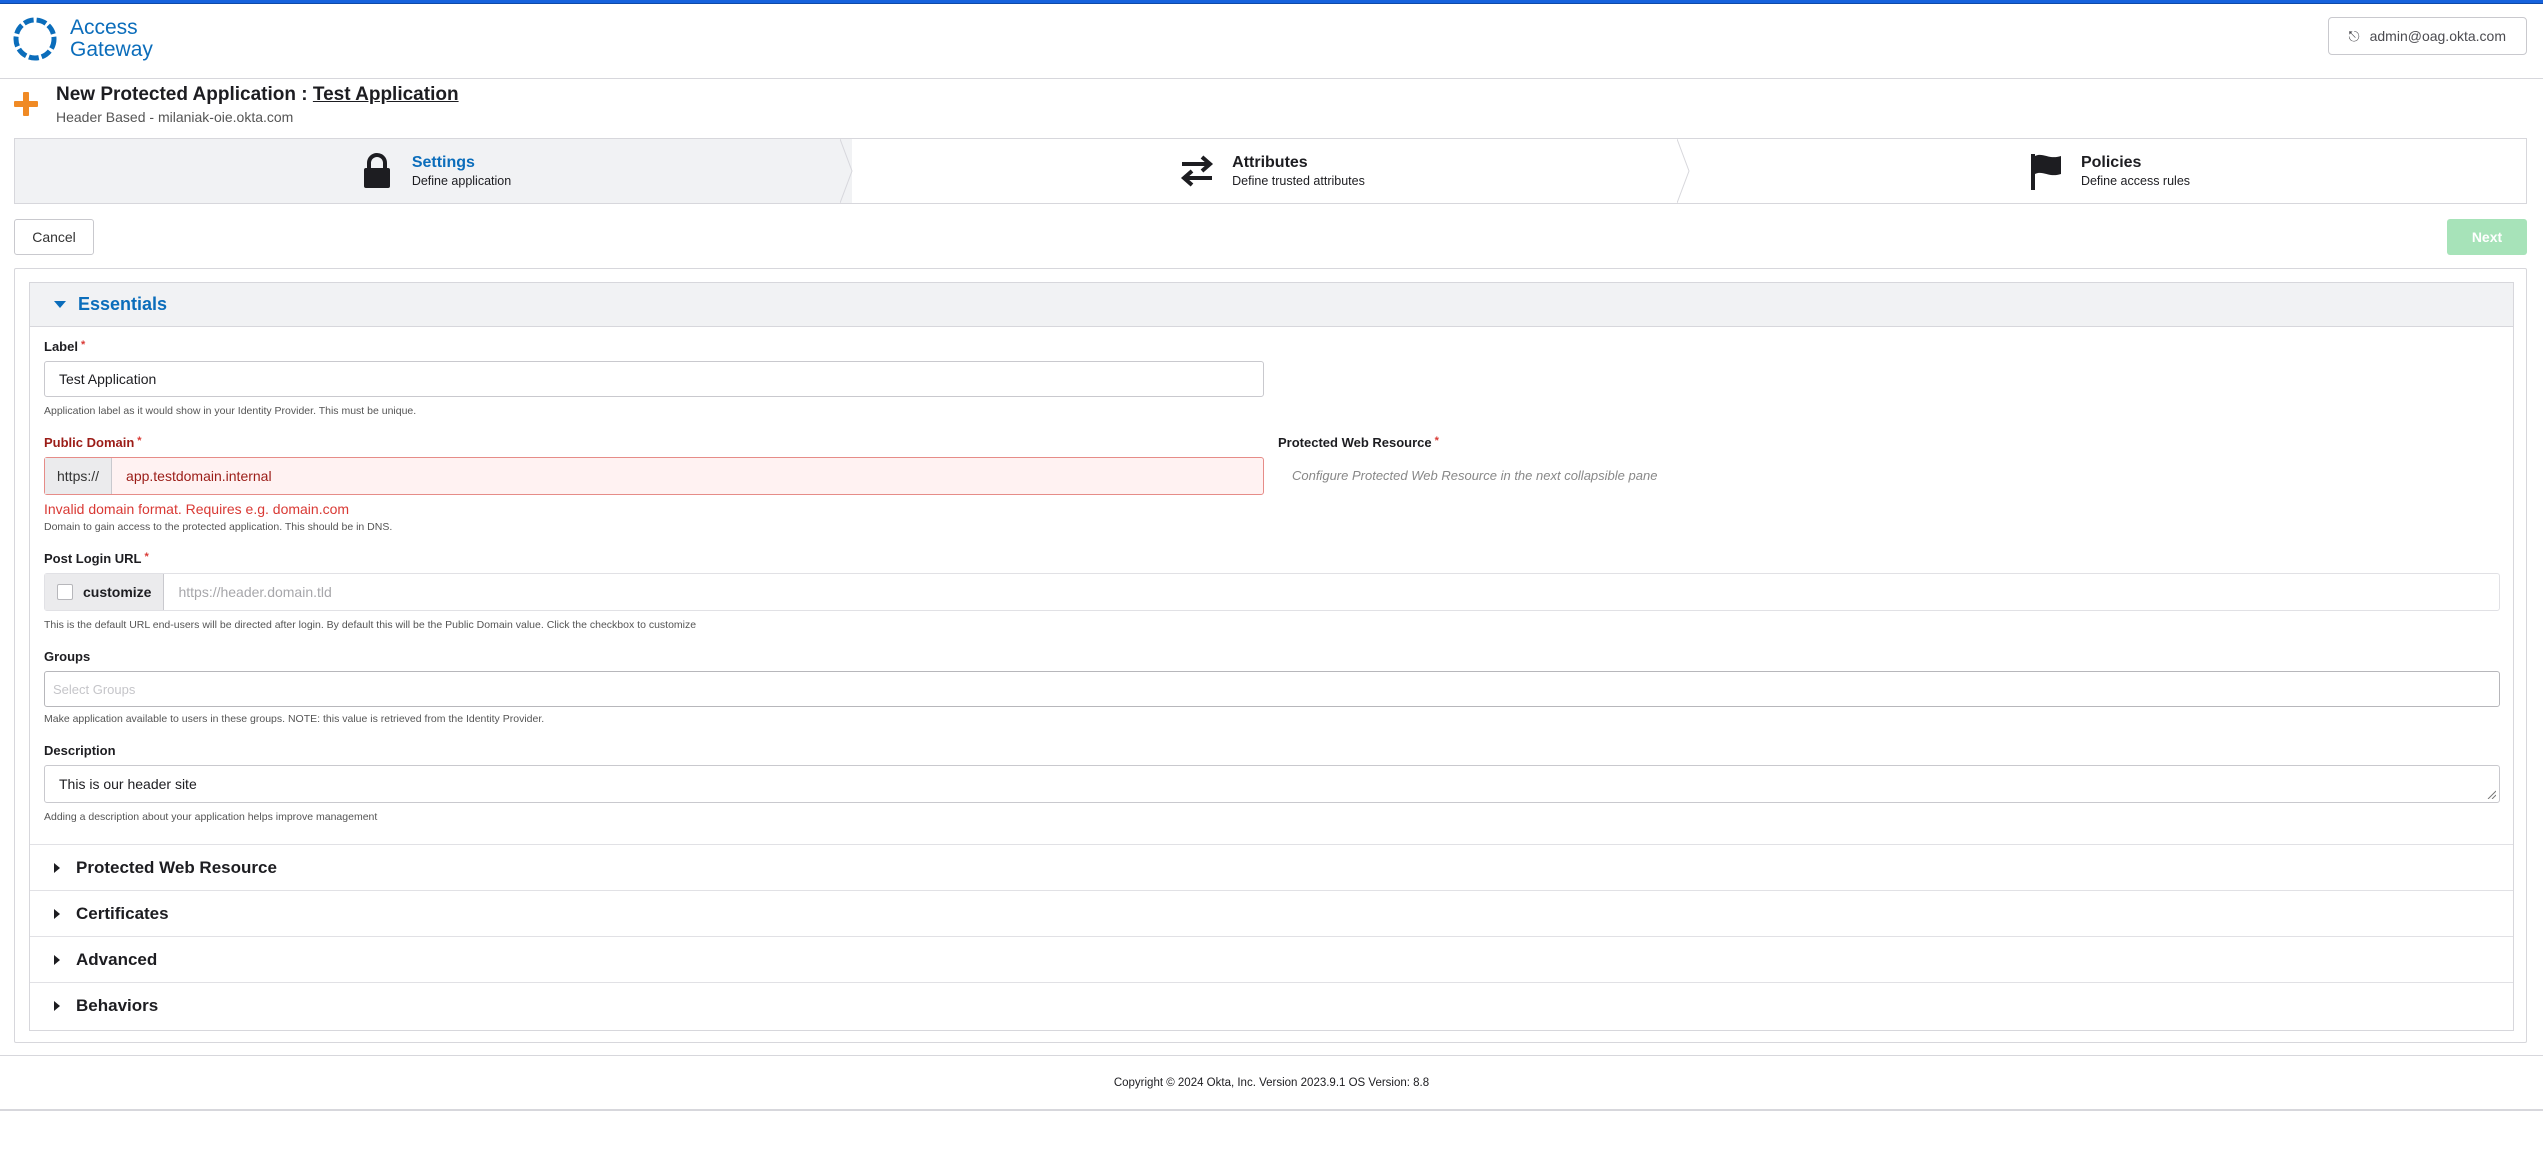  What do you see at coordinates (1355, 442) in the screenshot?
I see `protected-web-resource-label-text: Protected Web Resource` at bounding box center [1355, 442].